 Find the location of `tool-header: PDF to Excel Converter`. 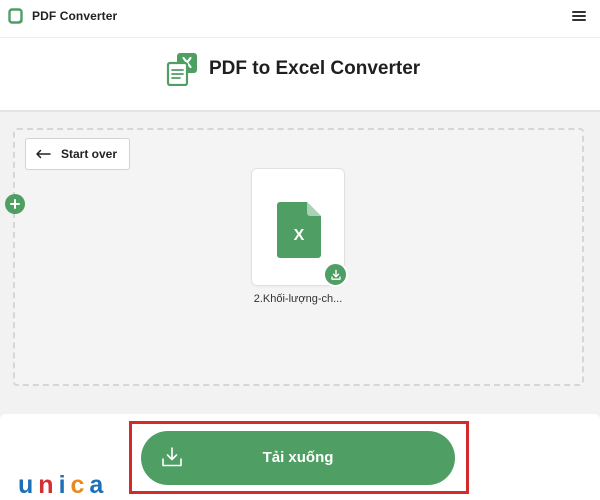

tool-header: PDF to Excel Converter is located at coordinates (300, 75).